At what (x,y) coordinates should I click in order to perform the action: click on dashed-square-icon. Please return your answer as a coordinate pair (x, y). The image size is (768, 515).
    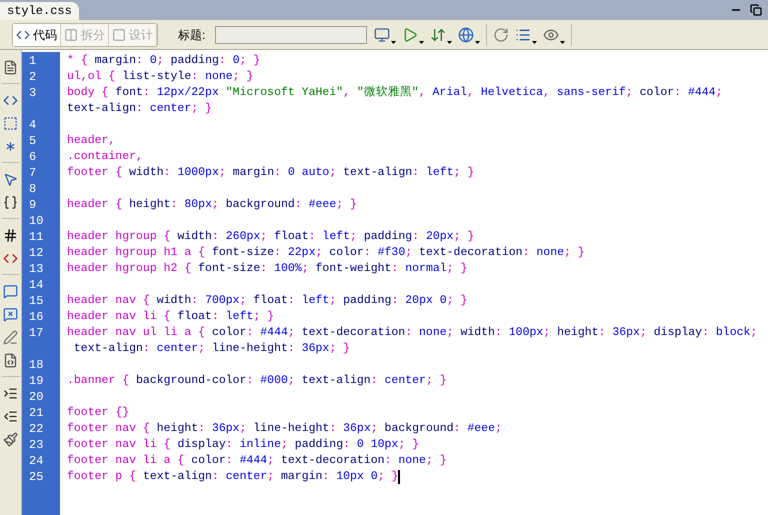
    Looking at the image, I should click on (10, 123).